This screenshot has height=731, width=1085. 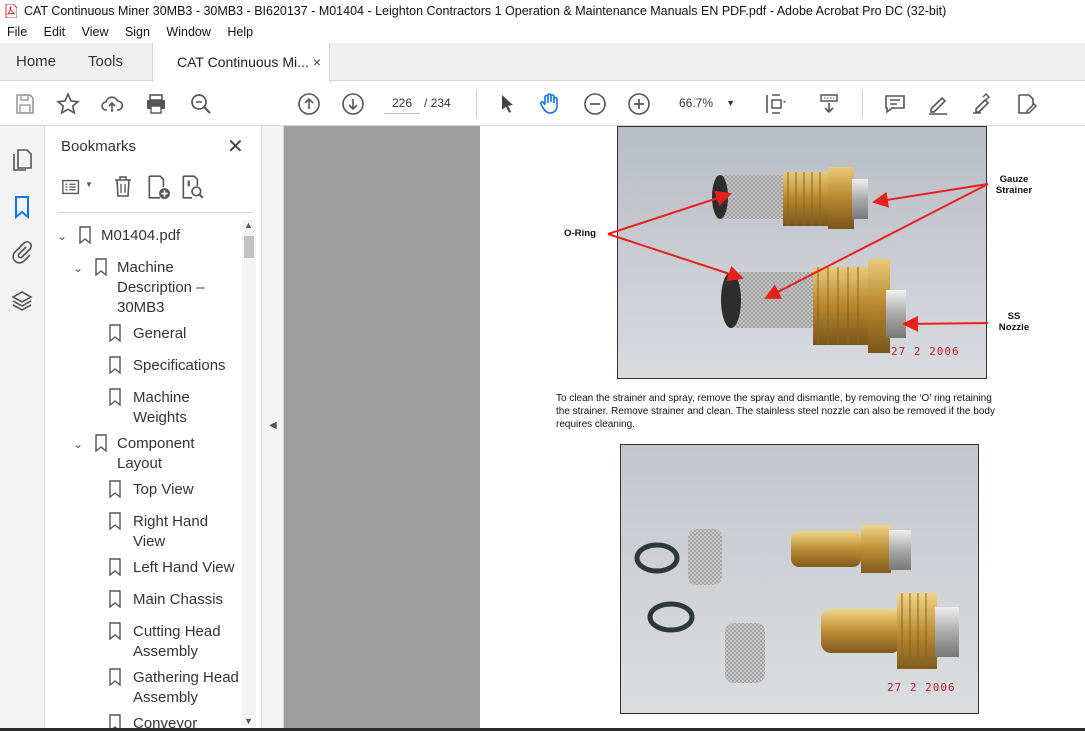 What do you see at coordinates (177, 641) in the screenshot?
I see `bookmark-label: Cutting Head Assembly` at bounding box center [177, 641].